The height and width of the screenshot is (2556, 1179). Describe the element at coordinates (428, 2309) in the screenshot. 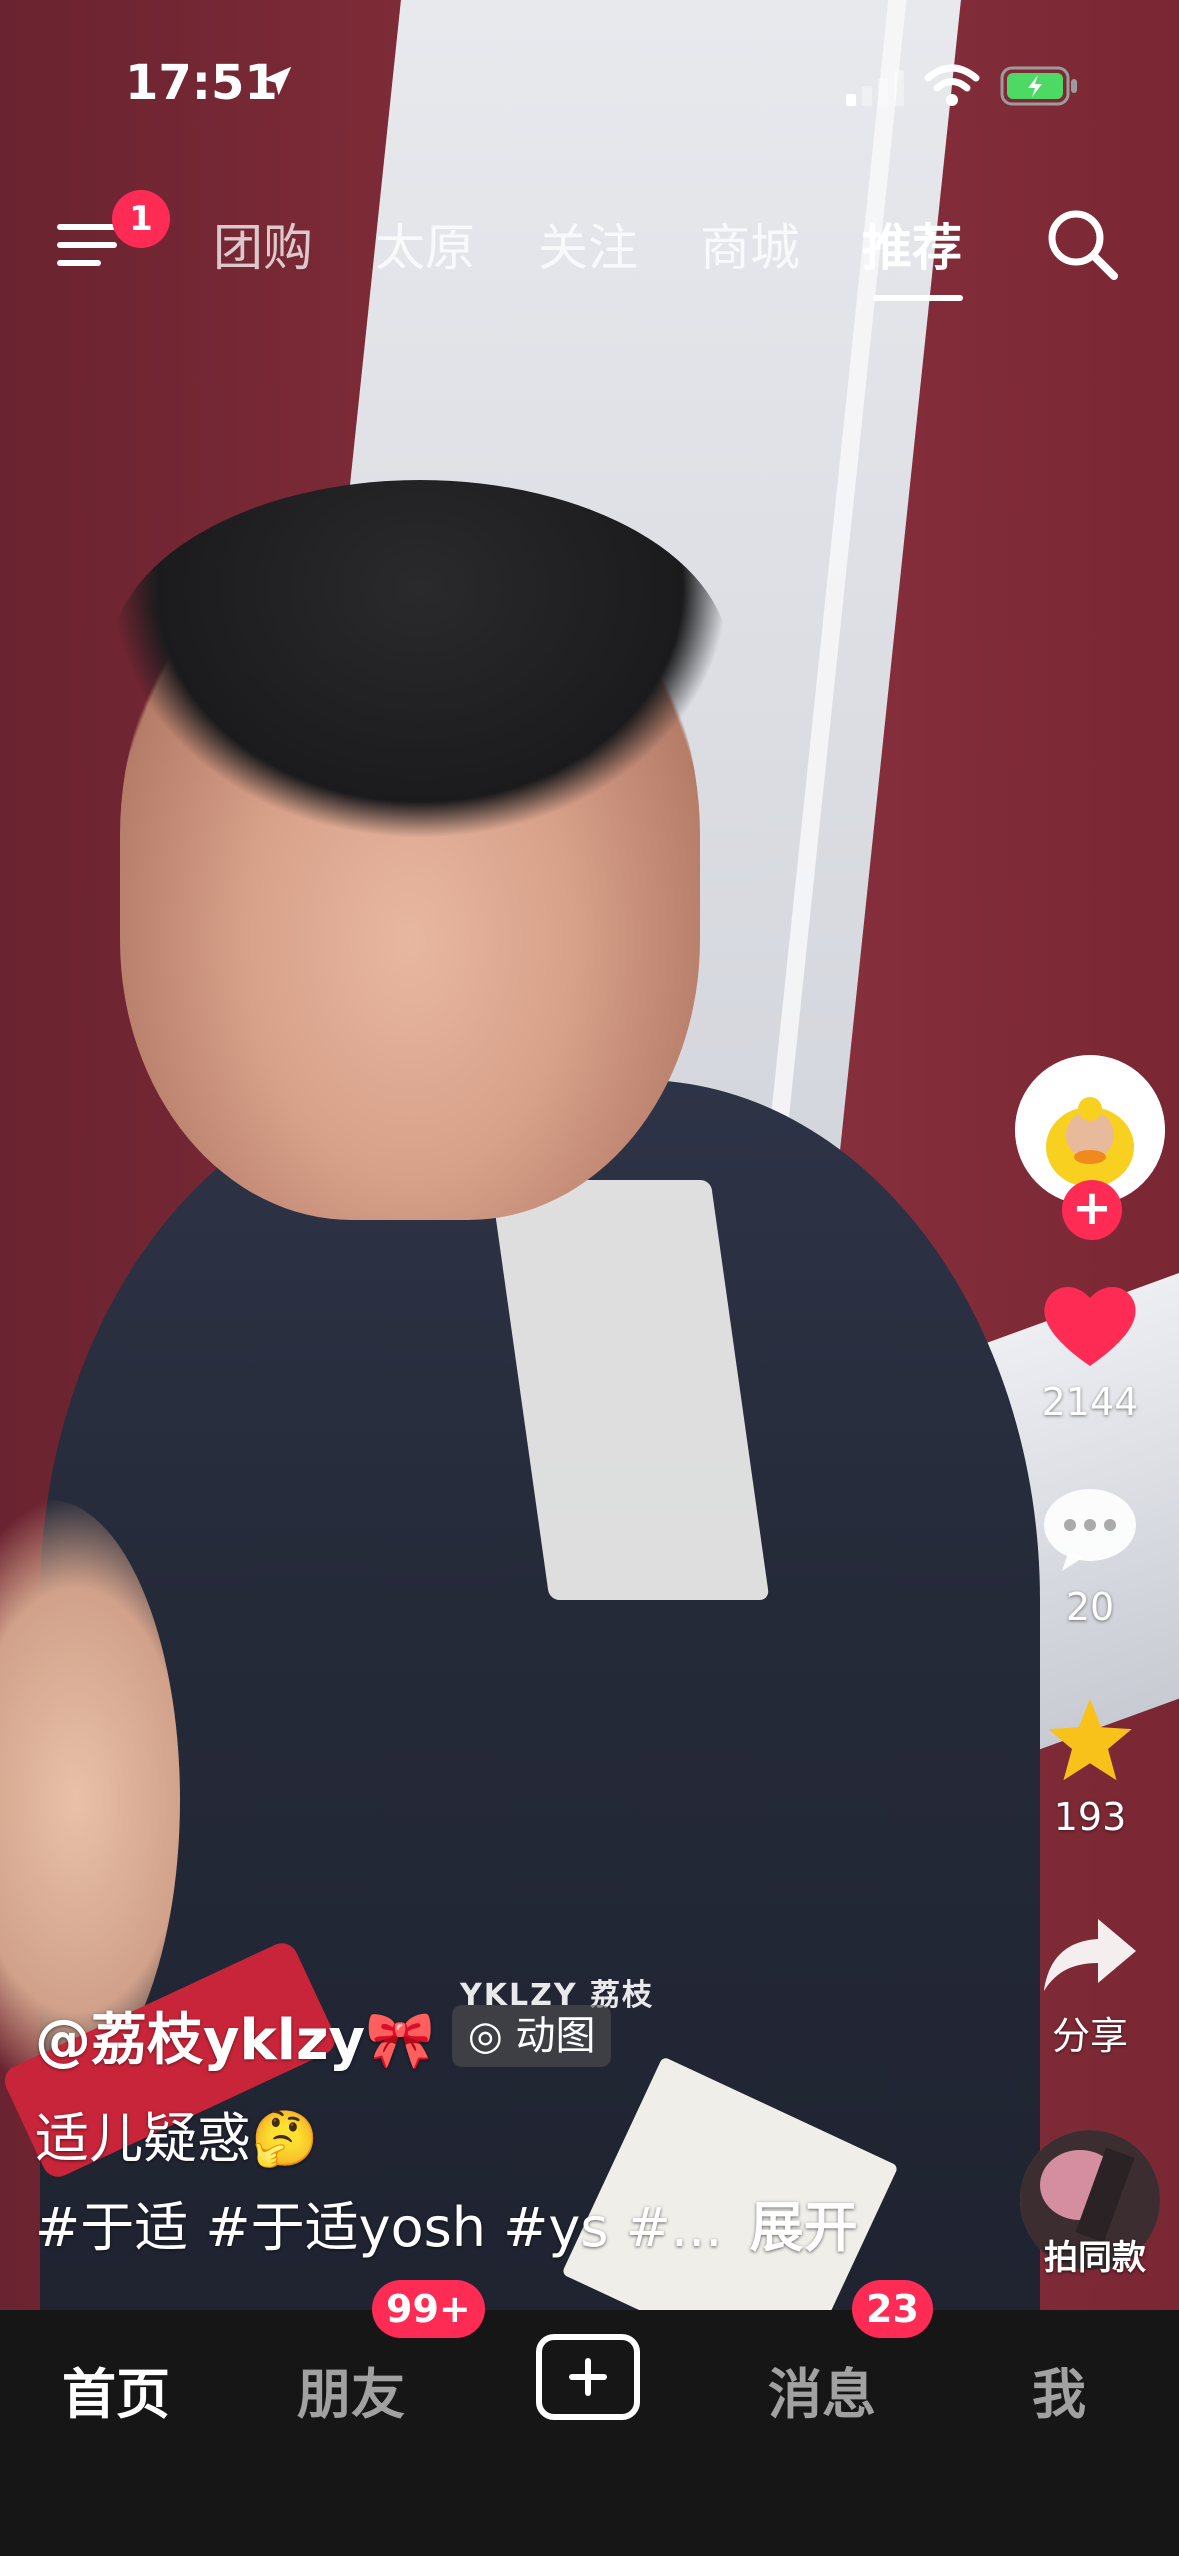

I see `friends-badge: 99+` at that location.